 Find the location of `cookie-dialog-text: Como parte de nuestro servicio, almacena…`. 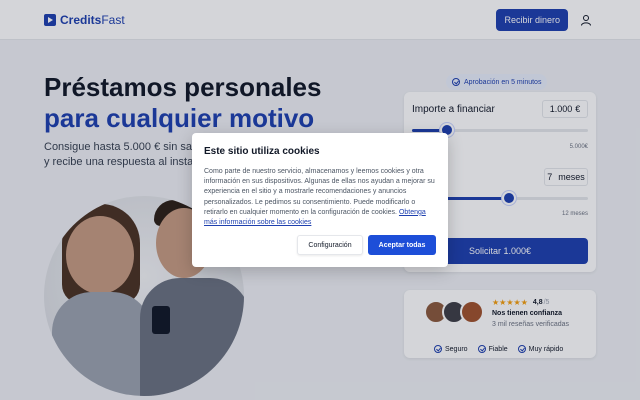

cookie-dialog-text: Como parte de nuestro servicio, almacena… is located at coordinates (320, 197).